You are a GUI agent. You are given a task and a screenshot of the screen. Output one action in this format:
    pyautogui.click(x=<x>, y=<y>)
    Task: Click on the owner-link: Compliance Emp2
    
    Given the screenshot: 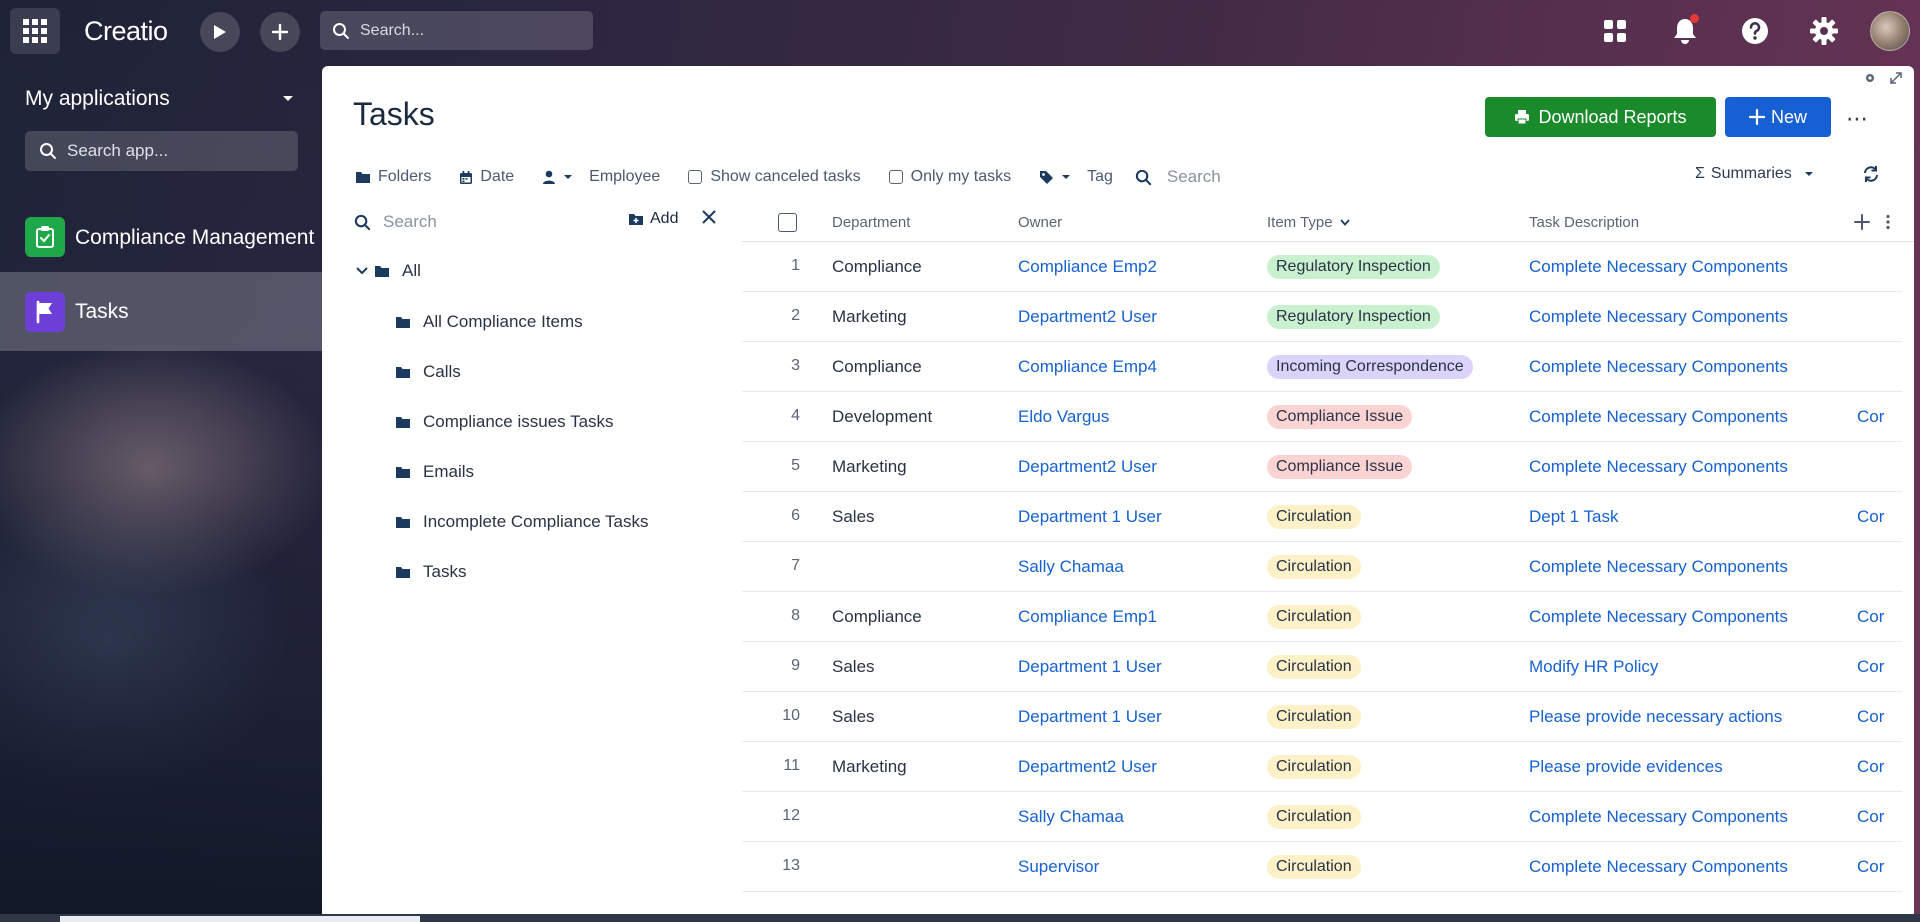 What is the action you would take?
    pyautogui.click(x=1087, y=267)
    